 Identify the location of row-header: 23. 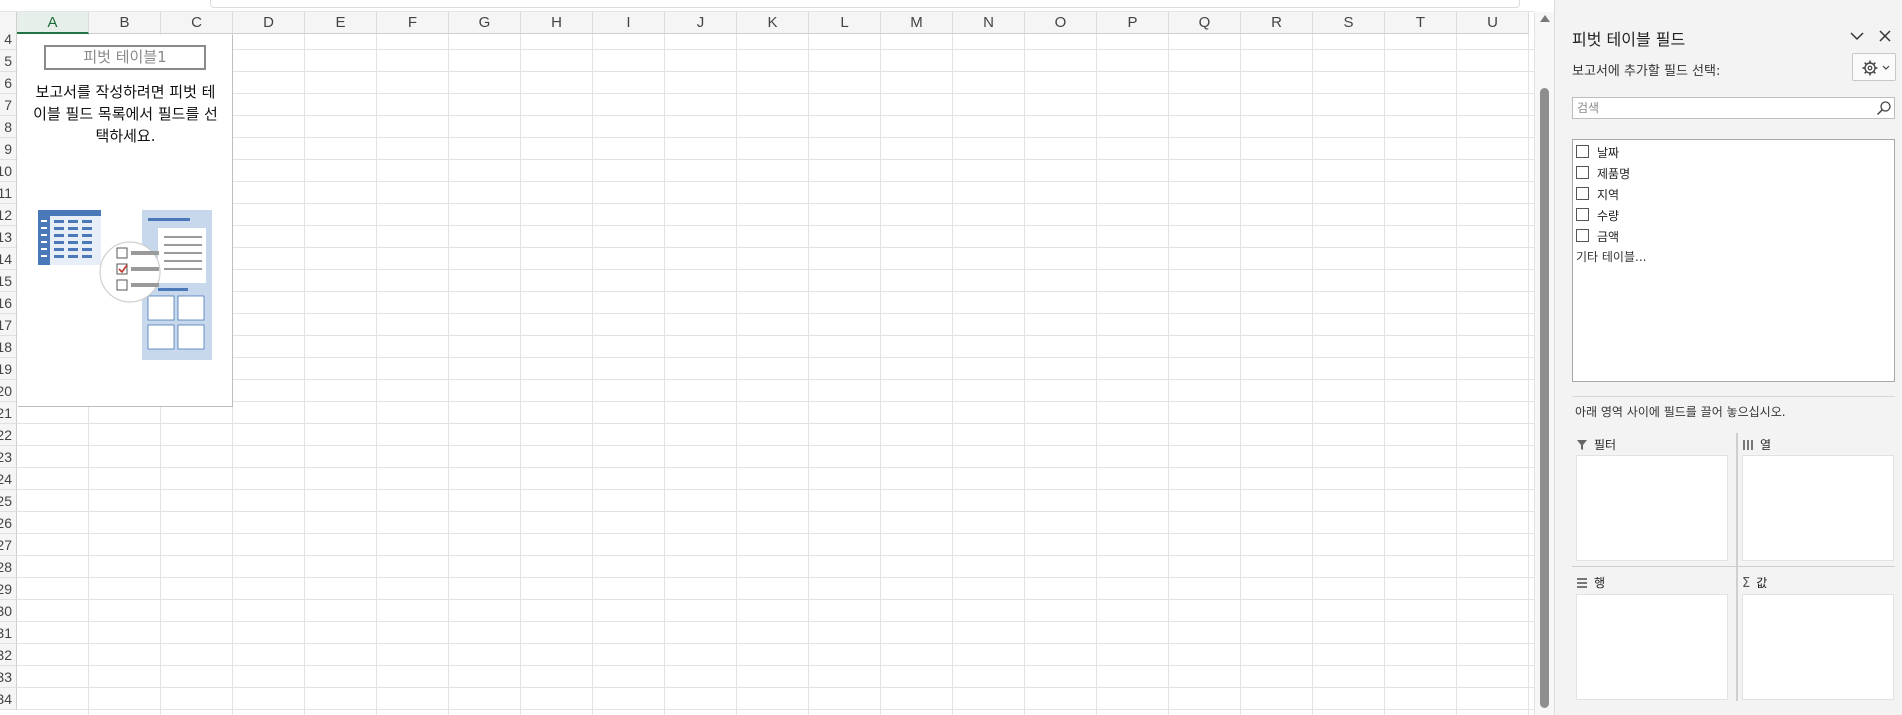
(8, 457).